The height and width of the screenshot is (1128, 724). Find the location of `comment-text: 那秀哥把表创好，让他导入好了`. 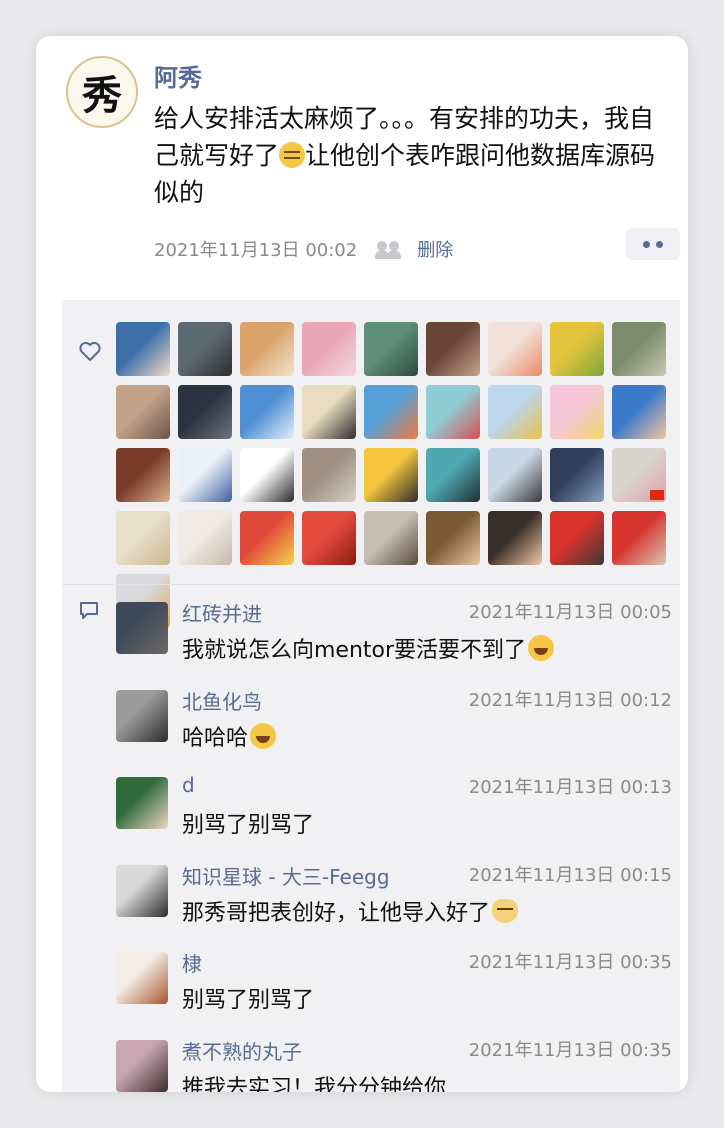

comment-text: 那秀哥把表创好，让他导入好了 is located at coordinates (350, 911).